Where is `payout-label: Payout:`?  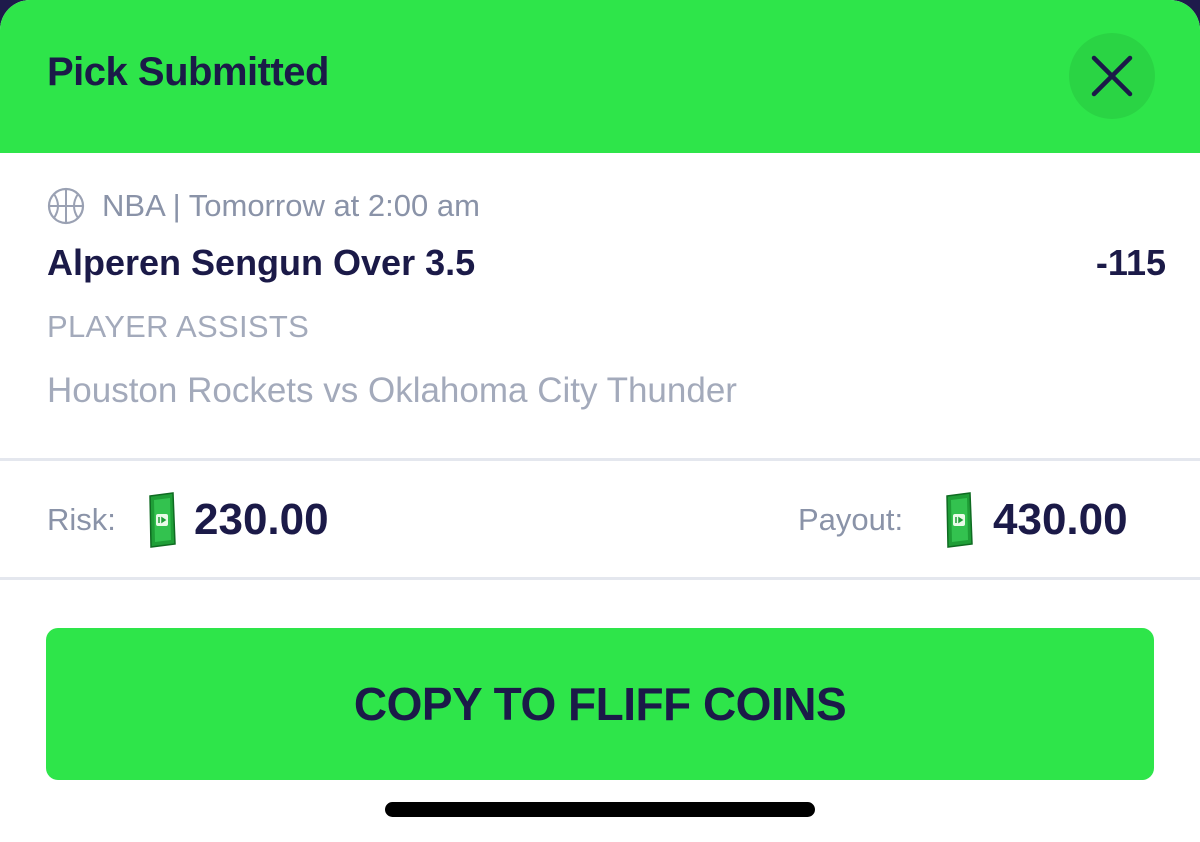 payout-label: Payout: is located at coordinates (851, 519).